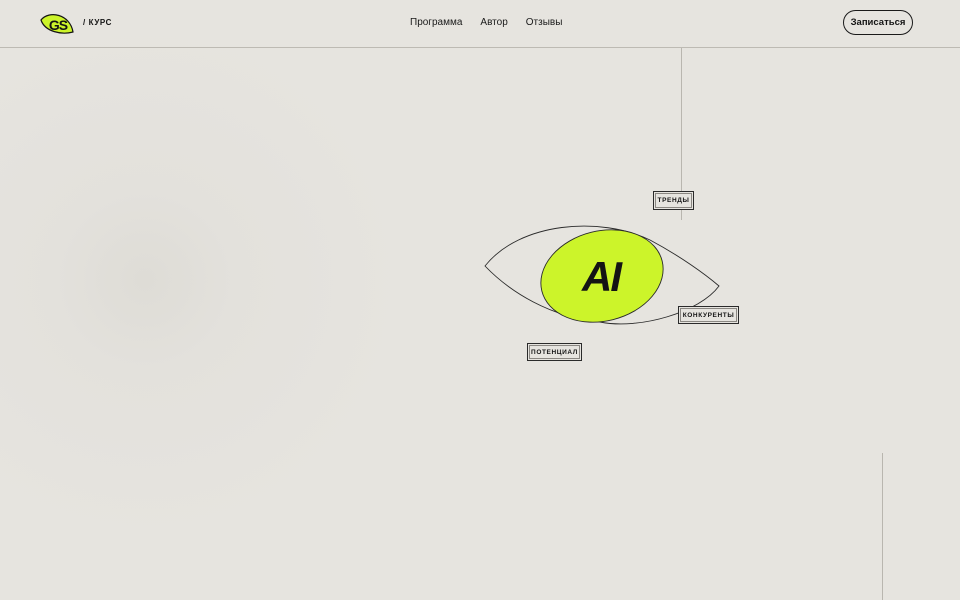 The height and width of the screenshot is (600, 960). I want to click on logo-text: GS, so click(58, 25).